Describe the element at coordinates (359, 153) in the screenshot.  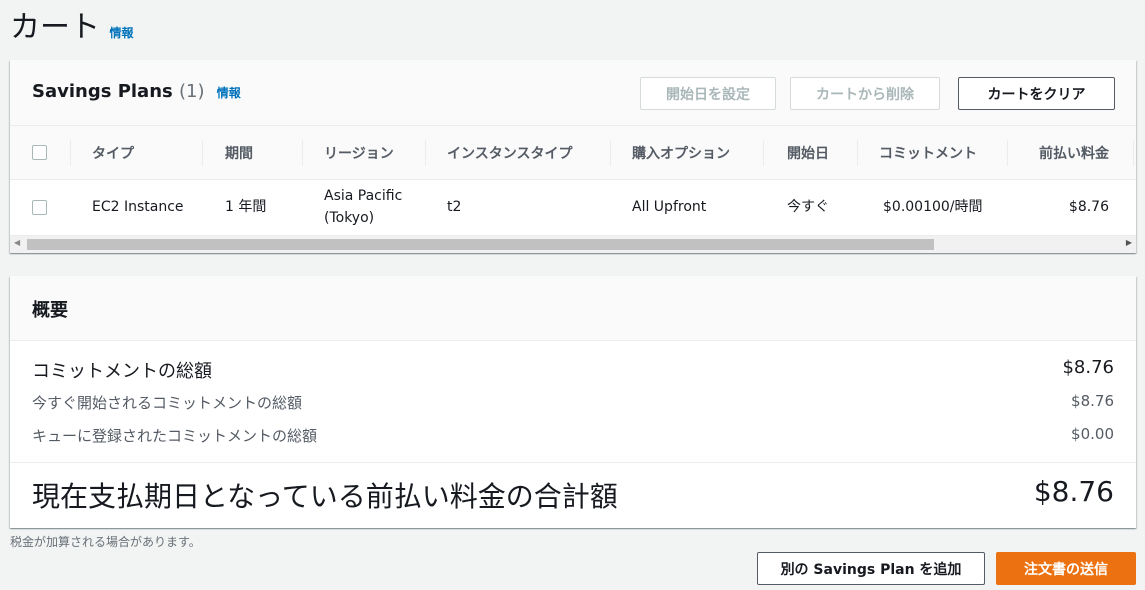
I see `column-header: リージョン` at that location.